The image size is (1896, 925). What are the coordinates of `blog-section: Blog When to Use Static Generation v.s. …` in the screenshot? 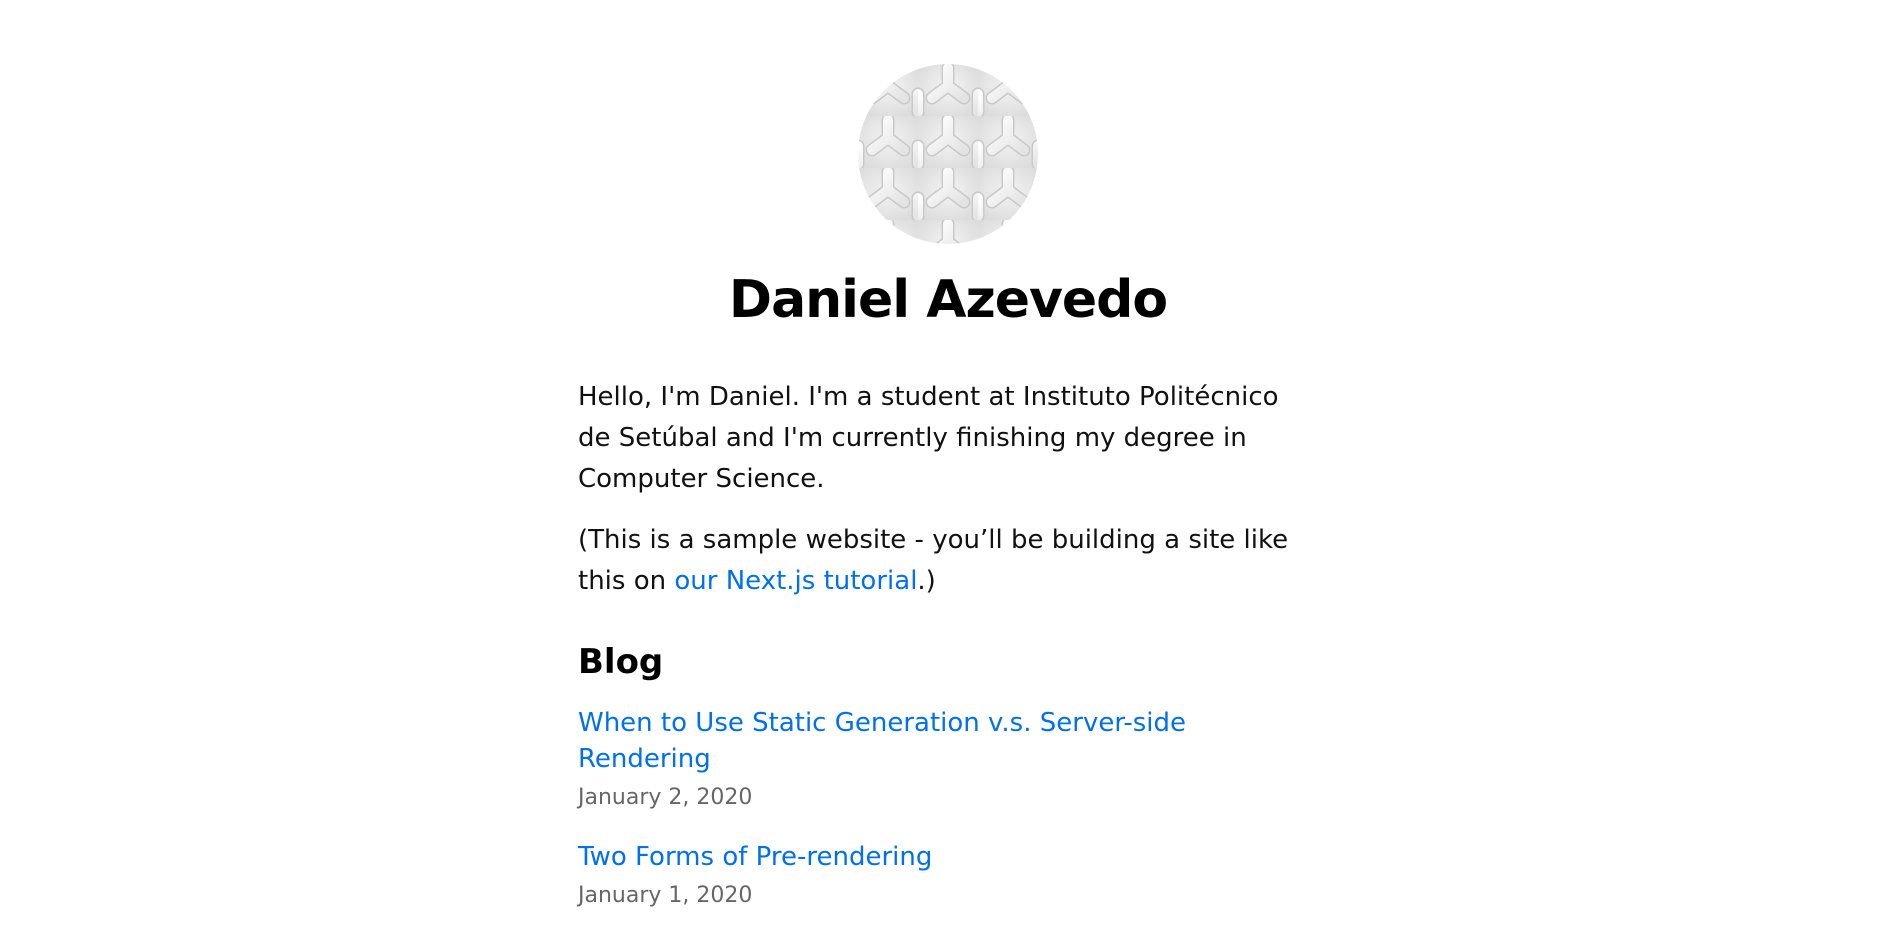 It's located at (948, 776).